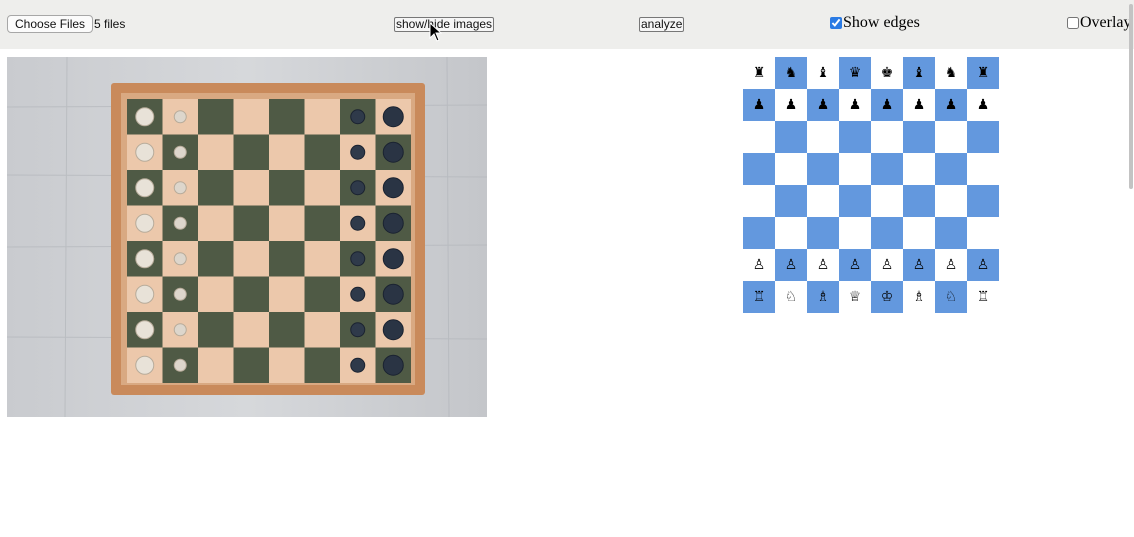  I want to click on chess-piece-icon: ♝, so click(919, 73).